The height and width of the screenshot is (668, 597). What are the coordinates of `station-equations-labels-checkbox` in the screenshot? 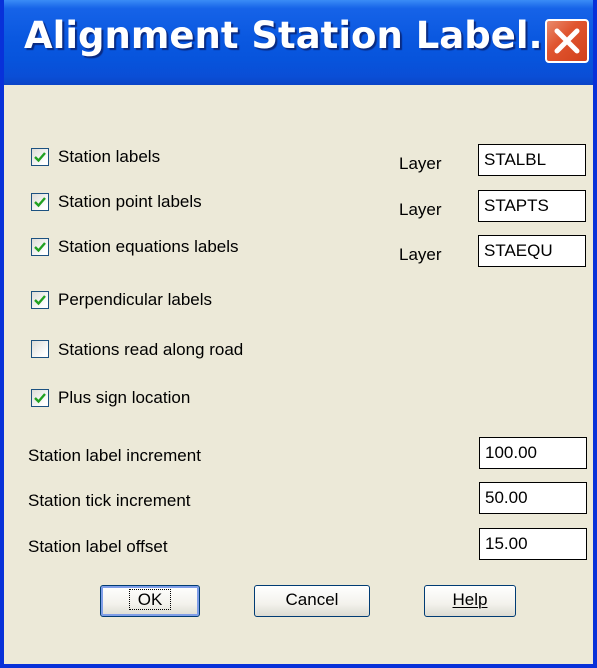 It's located at (40, 247).